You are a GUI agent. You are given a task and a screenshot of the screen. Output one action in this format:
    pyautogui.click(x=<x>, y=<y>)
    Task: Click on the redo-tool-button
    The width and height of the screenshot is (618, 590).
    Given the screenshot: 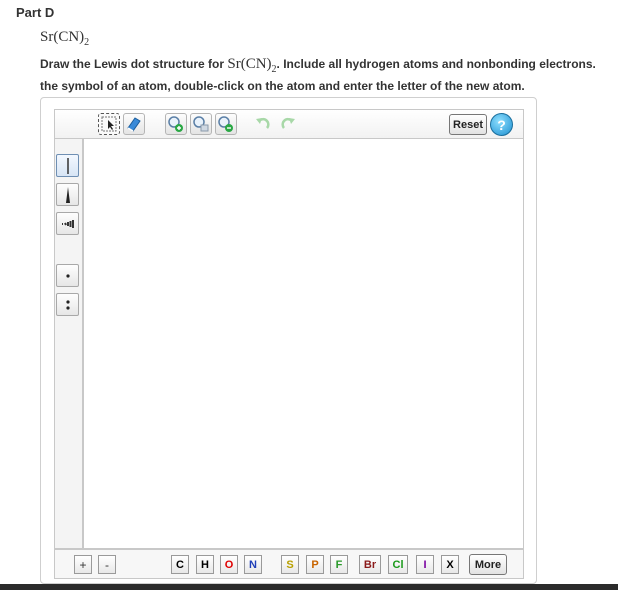 What is the action you would take?
    pyautogui.click(x=288, y=124)
    